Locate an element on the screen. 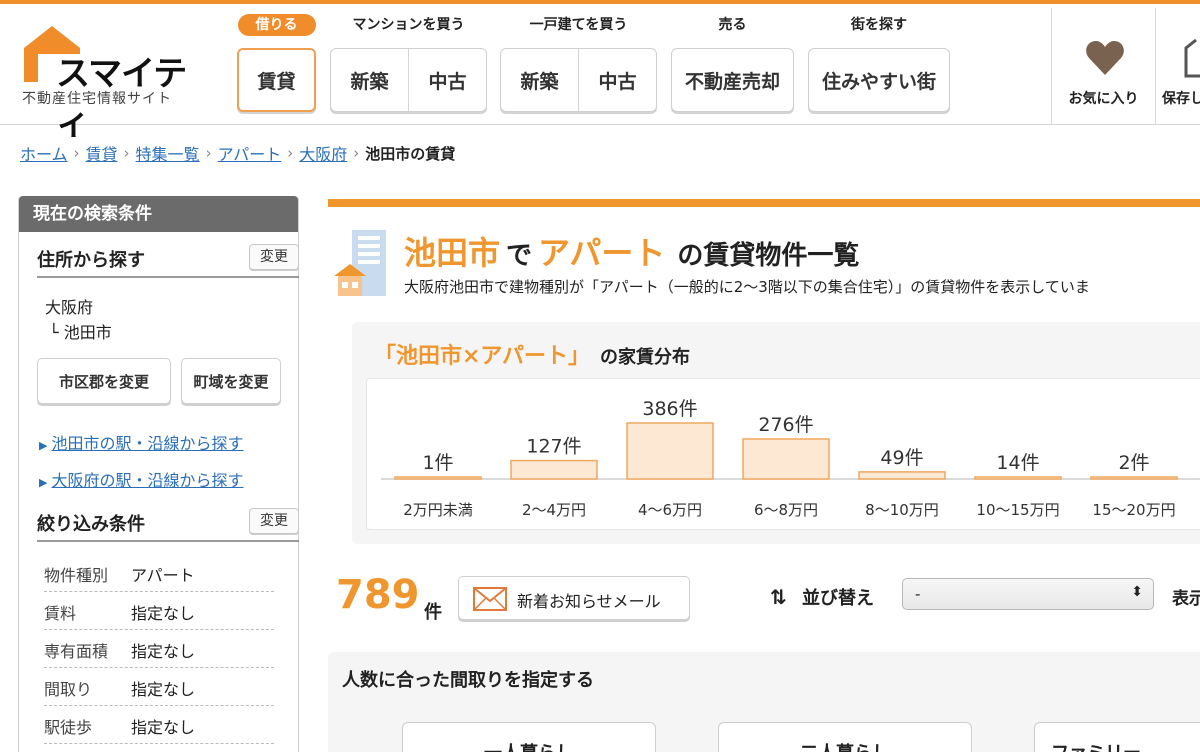  room-card-family: ファミリー is located at coordinates (1117, 737).